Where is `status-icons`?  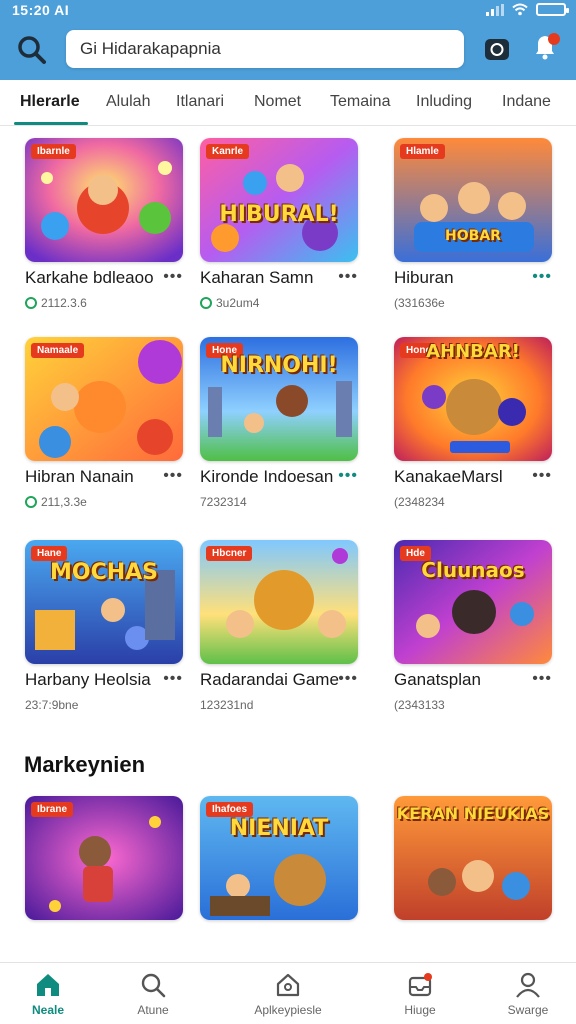 status-icons is located at coordinates (527, 9).